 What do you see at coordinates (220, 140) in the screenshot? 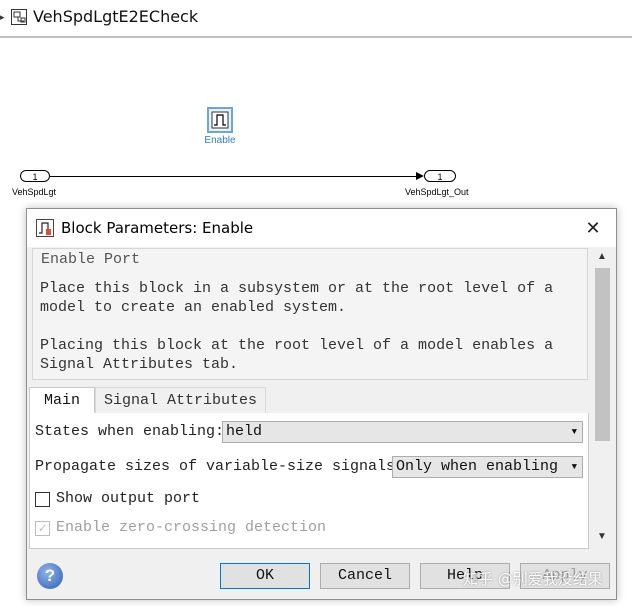
I see `enable-block-label: Enable` at bounding box center [220, 140].